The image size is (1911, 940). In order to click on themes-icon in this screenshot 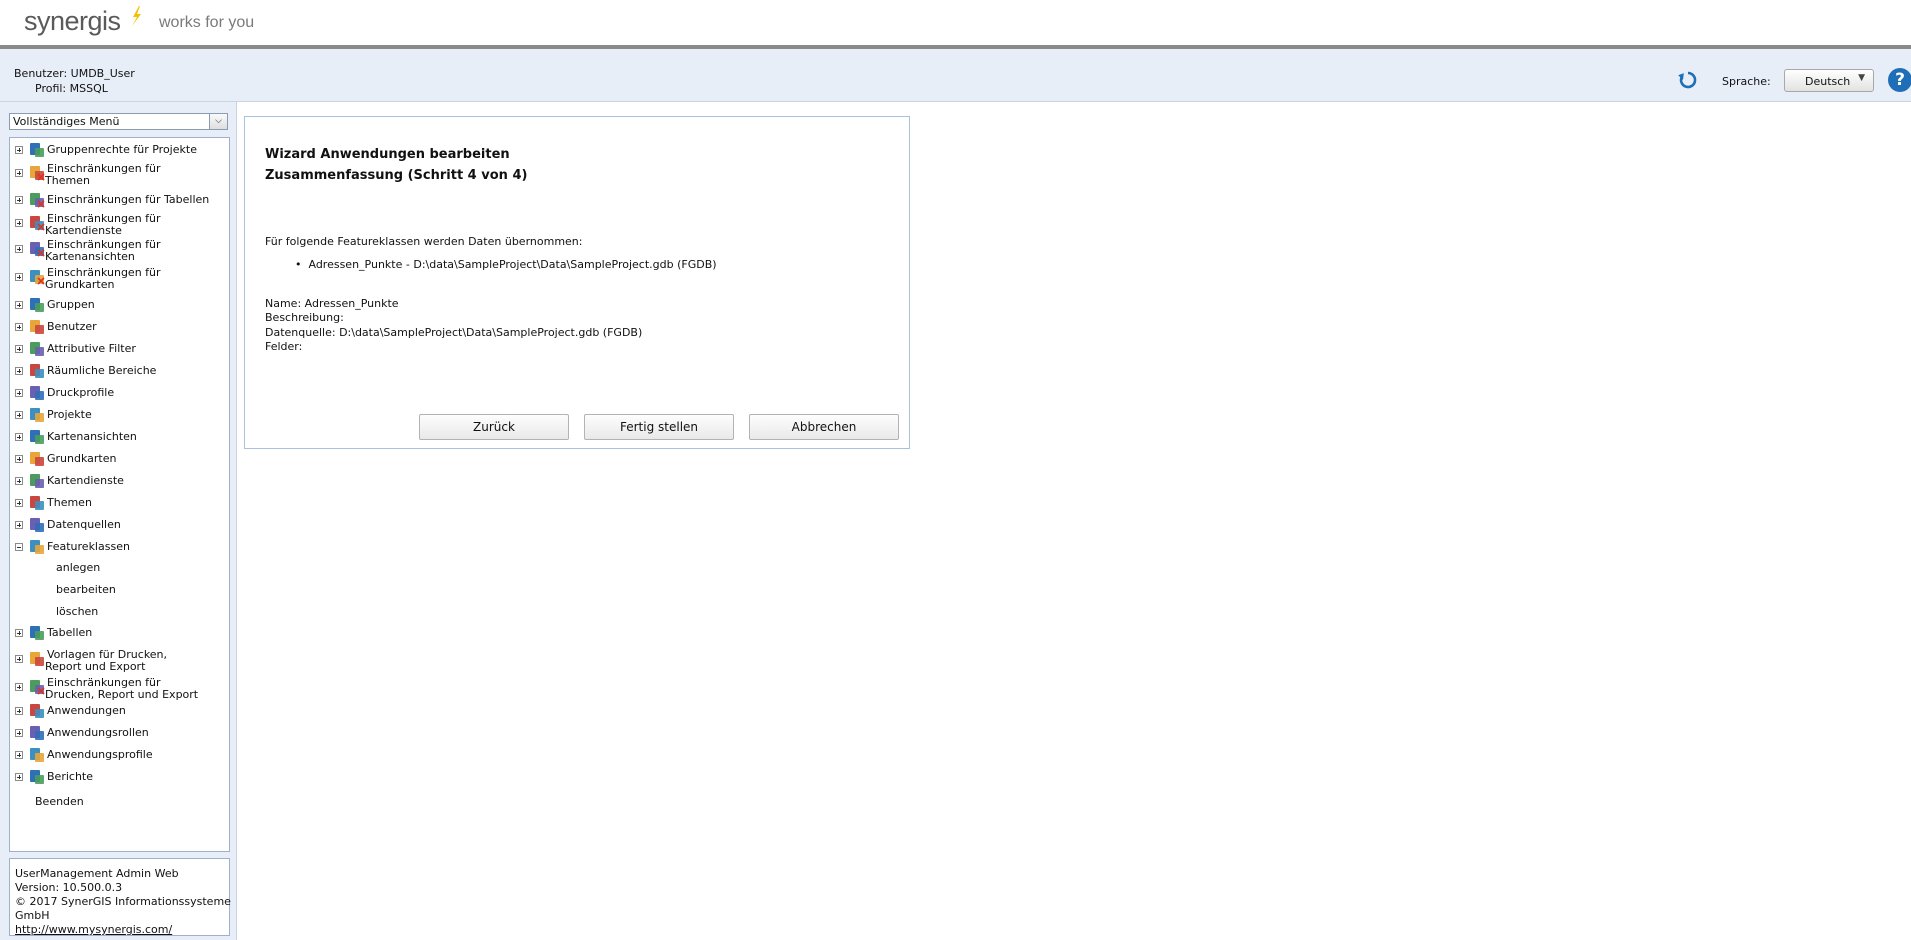, I will do `click(37, 503)`.